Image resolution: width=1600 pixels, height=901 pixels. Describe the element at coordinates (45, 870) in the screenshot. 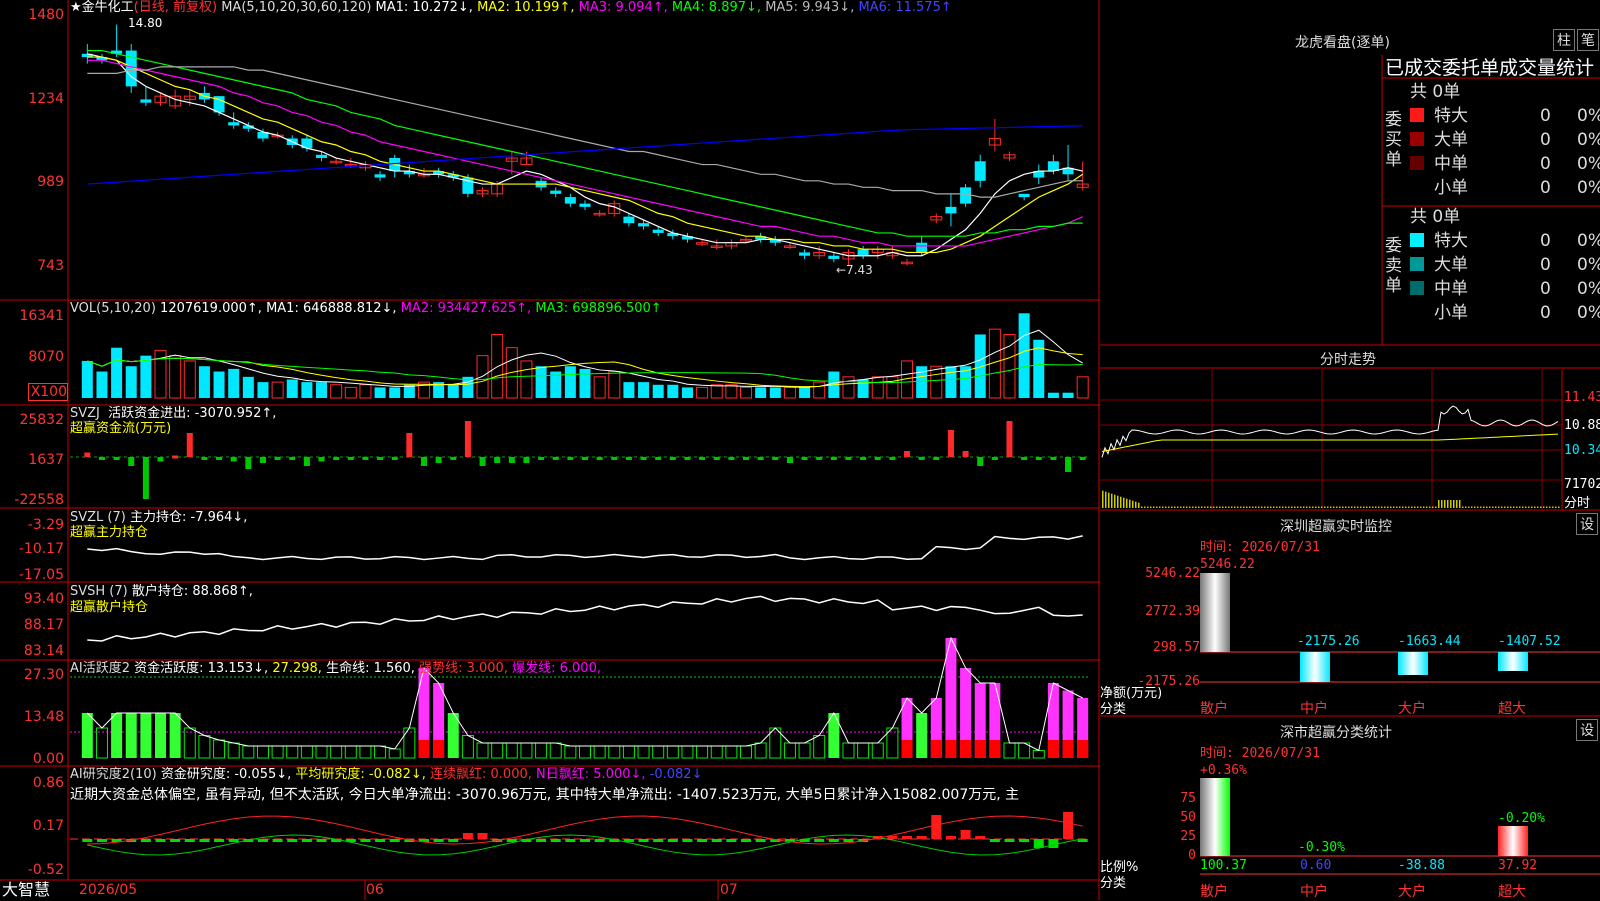

I see `ai2-axis-3: -0.52` at that location.